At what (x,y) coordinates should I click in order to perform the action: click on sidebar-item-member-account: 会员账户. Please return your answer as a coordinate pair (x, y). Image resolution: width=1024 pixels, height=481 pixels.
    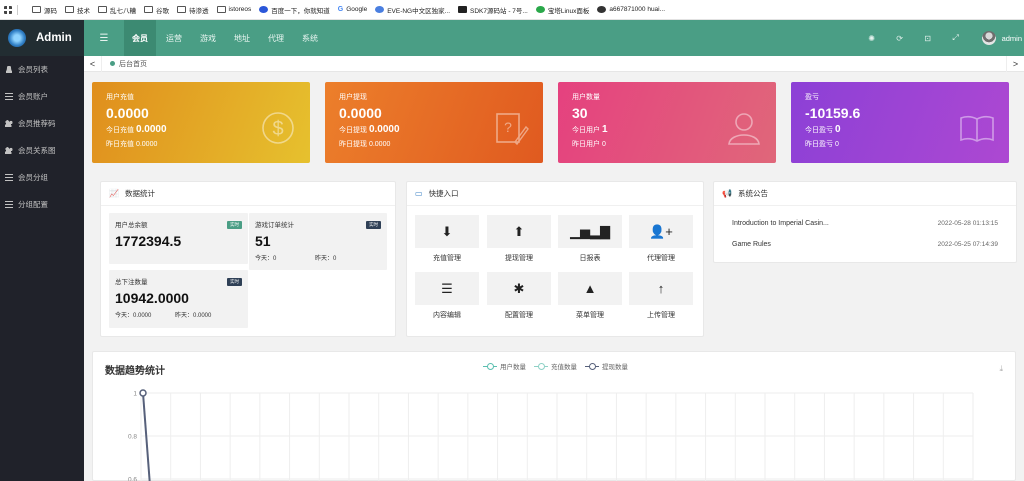
    Looking at the image, I should click on (42, 96).